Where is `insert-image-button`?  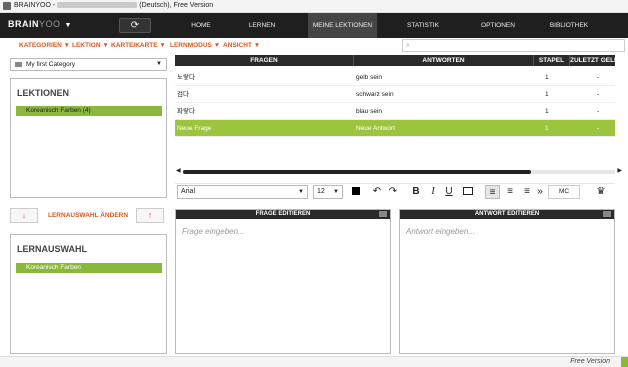 insert-image-button is located at coordinates (468, 192).